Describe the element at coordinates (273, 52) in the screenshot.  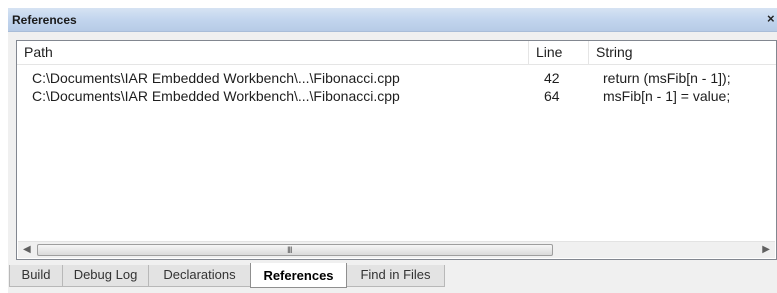
I see `column-header-path: Path` at that location.